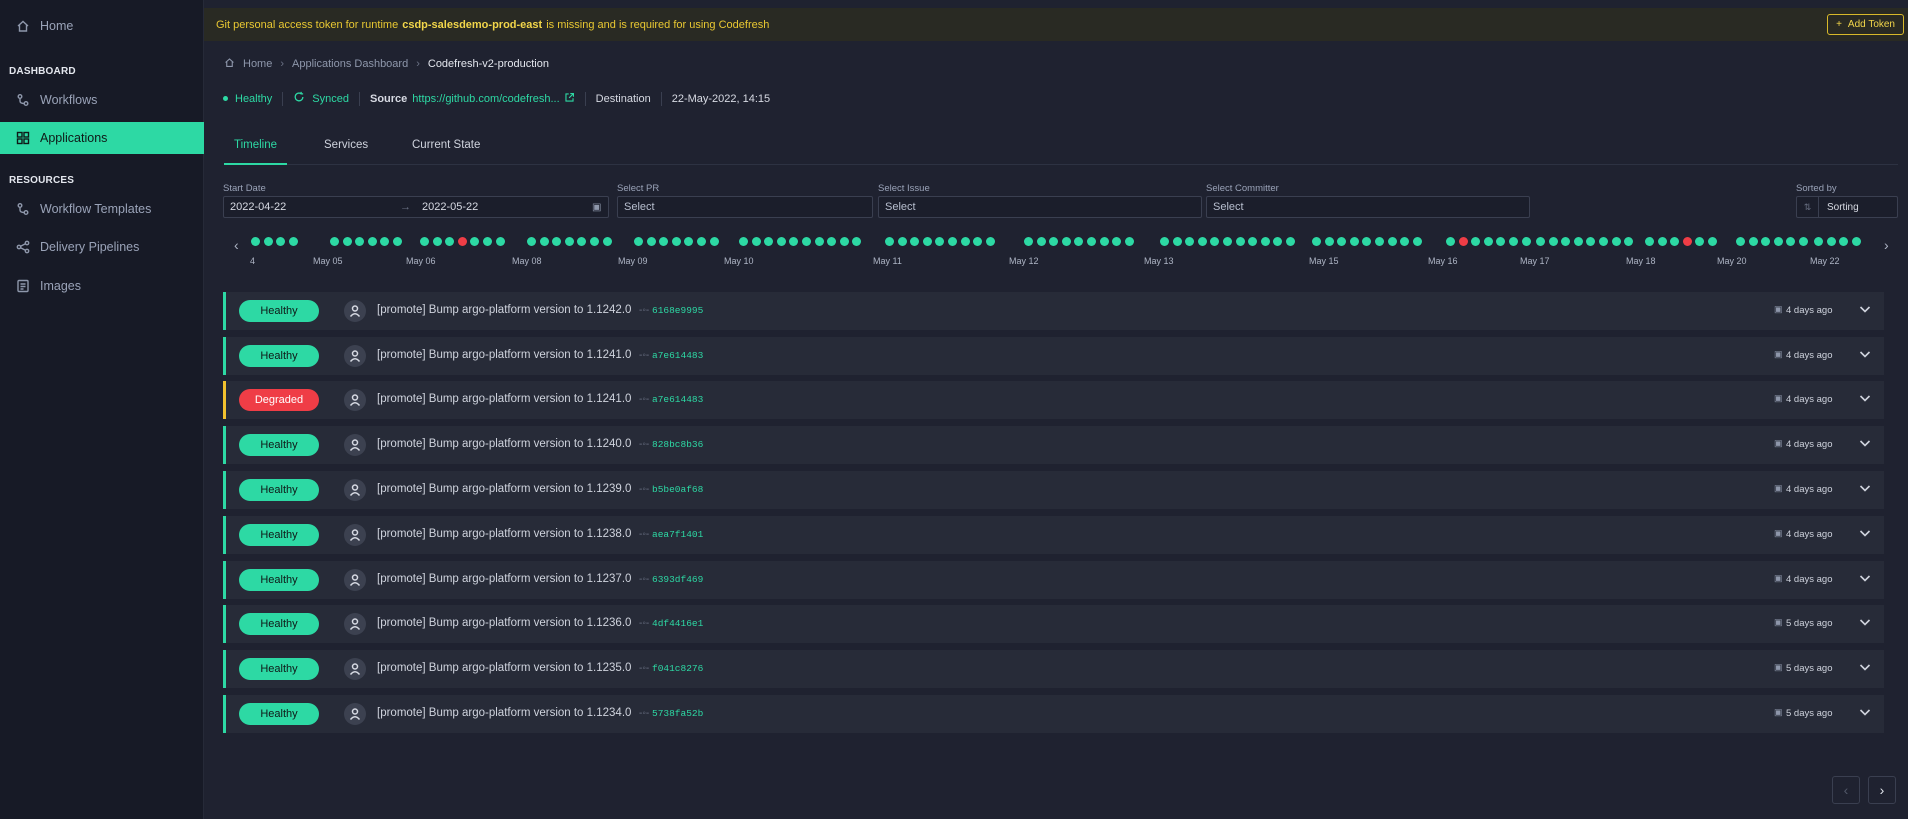 The width and height of the screenshot is (1908, 819). Describe the element at coordinates (745, 207) in the screenshot. I see `select-pr-dropdown: Select` at that location.